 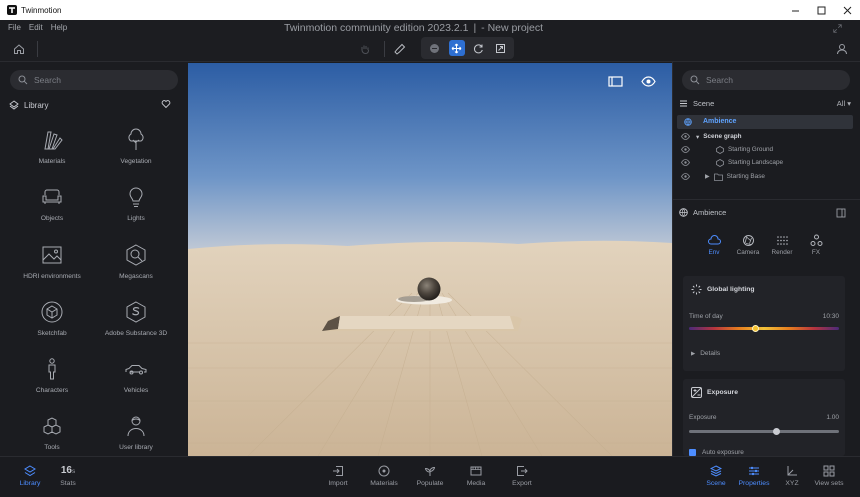 What do you see at coordinates (19, 49) in the screenshot?
I see `home-button` at bounding box center [19, 49].